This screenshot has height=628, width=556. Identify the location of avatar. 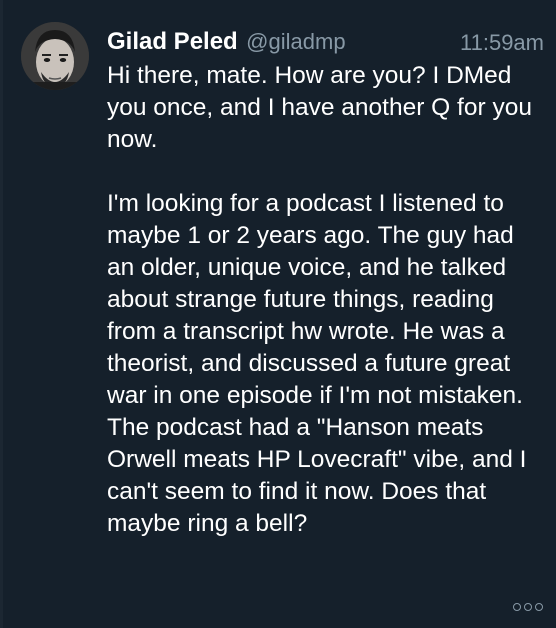
(55, 56).